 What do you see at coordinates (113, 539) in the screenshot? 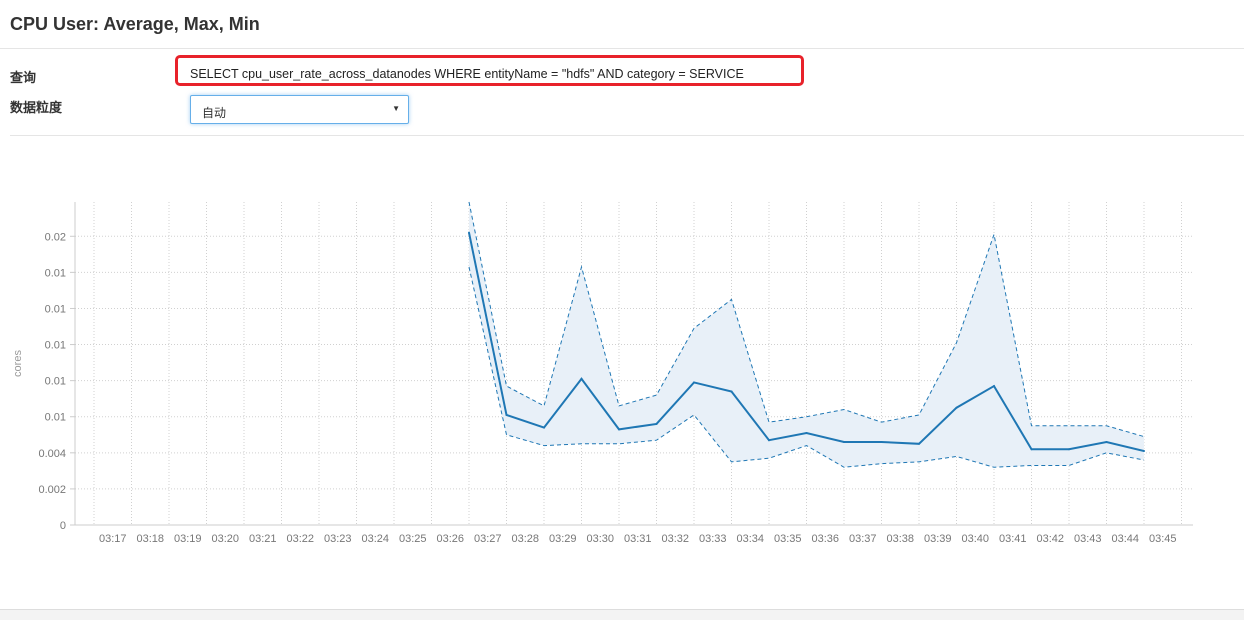
I see `x-tick-label: 03:17` at bounding box center [113, 539].